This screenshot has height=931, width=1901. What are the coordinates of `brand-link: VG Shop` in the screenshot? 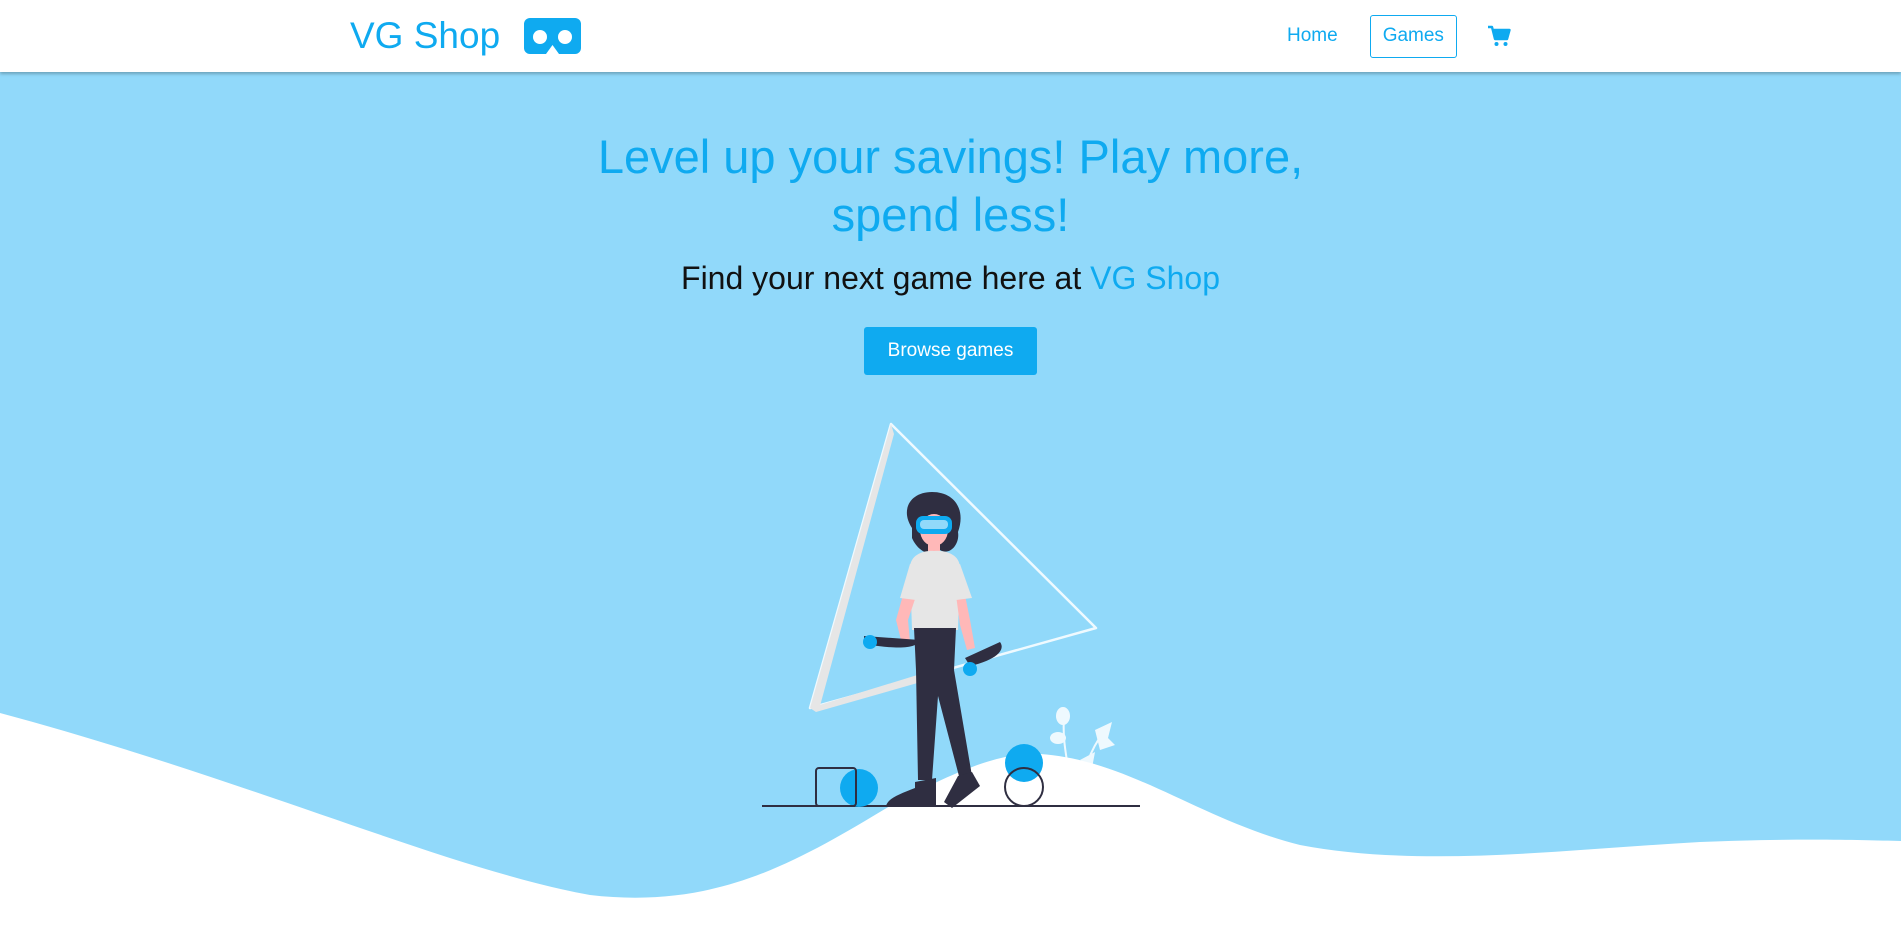 It's located at (466, 36).